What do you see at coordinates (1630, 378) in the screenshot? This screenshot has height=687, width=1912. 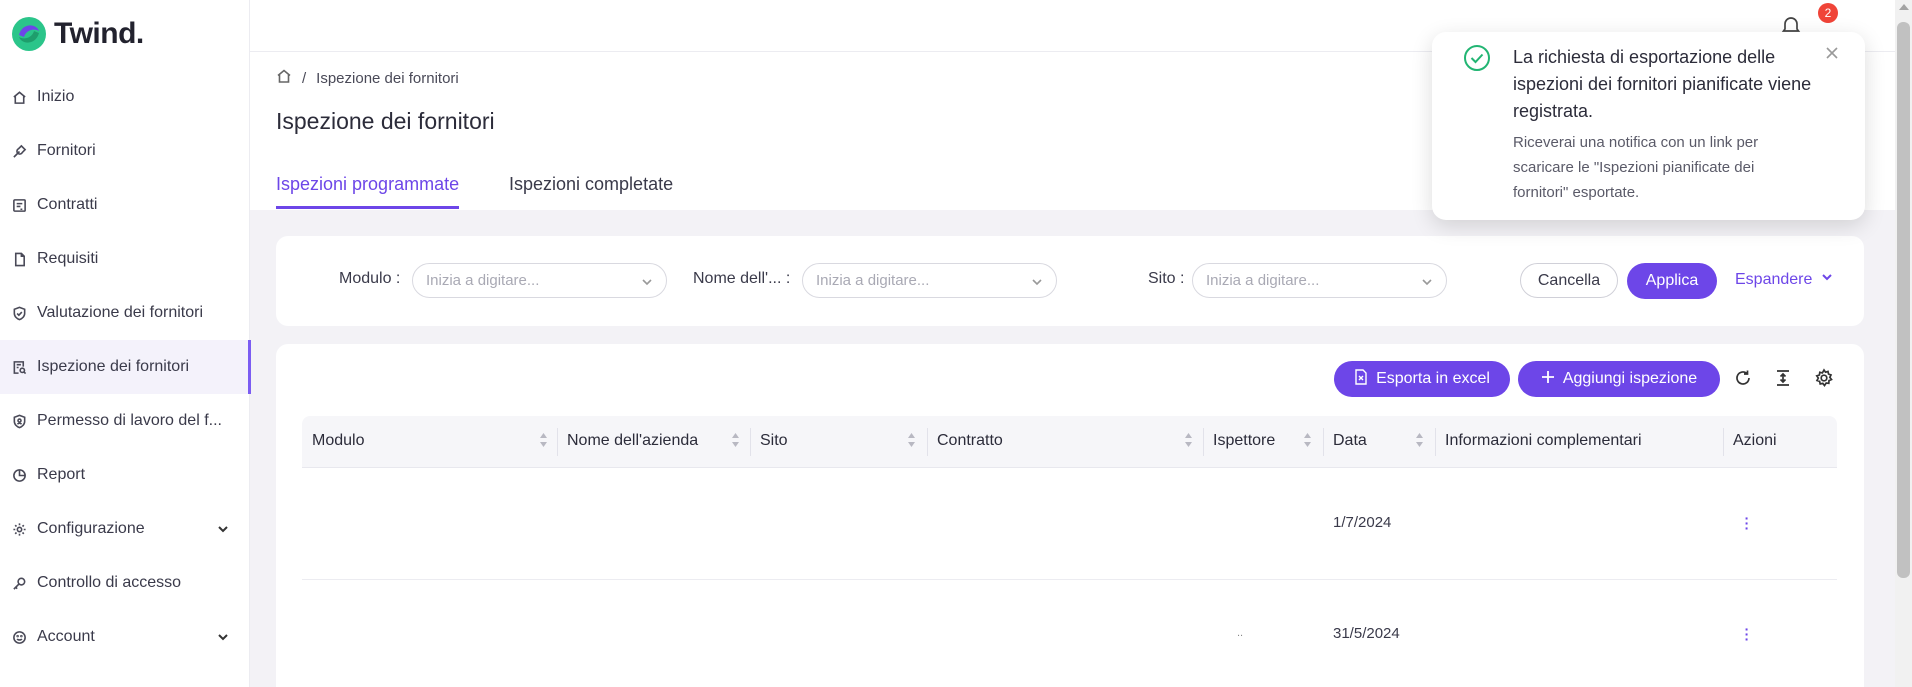 I see `add-label: Aggiungi ispezione` at bounding box center [1630, 378].